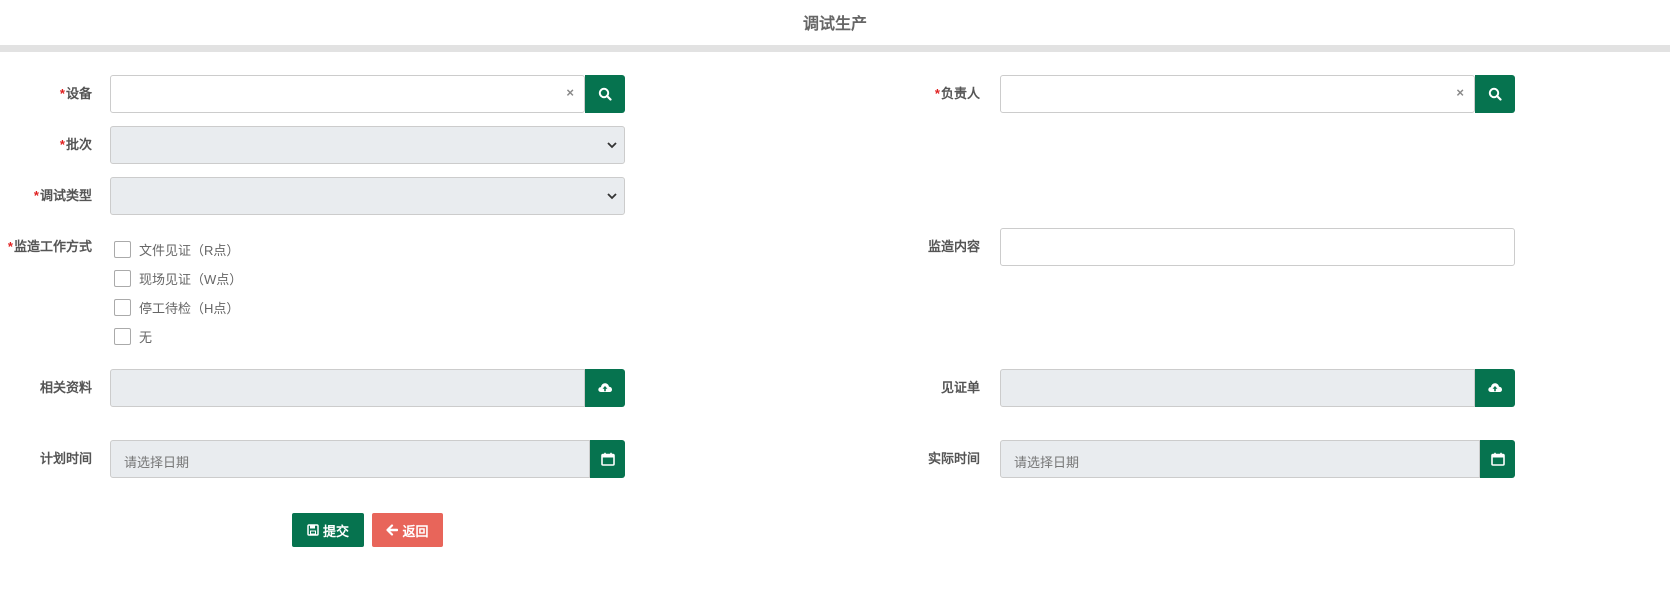  What do you see at coordinates (835, 48) in the screenshot?
I see `title-divider` at bounding box center [835, 48].